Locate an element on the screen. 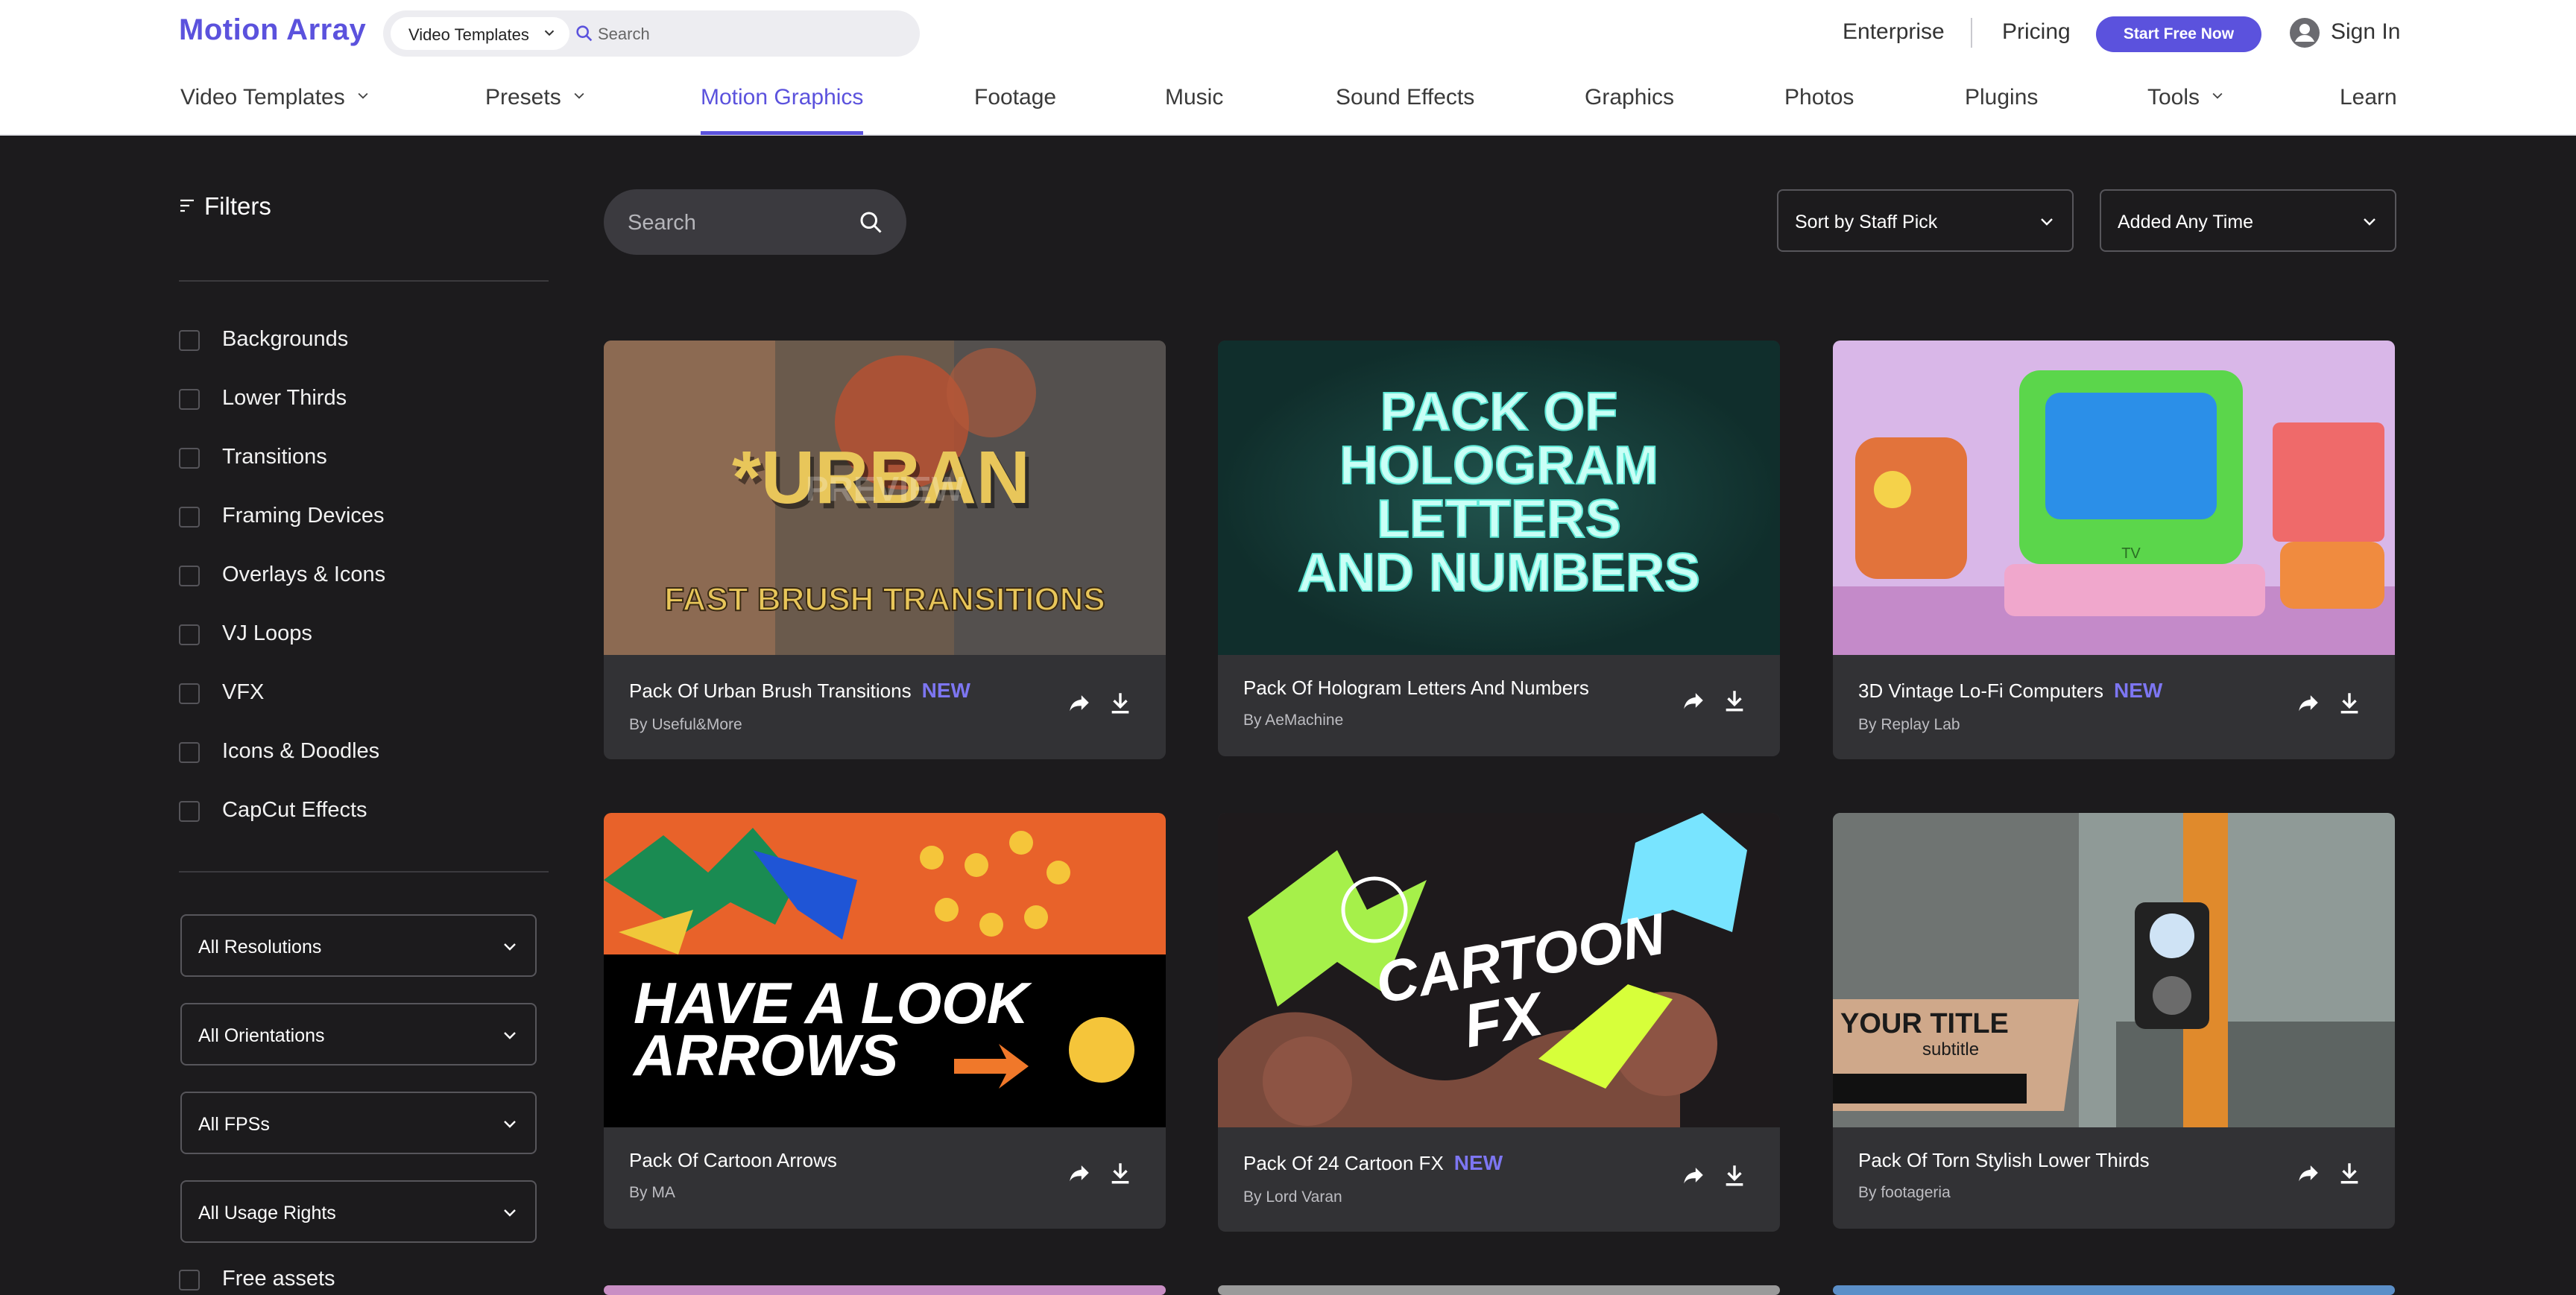 This screenshot has width=2576, height=1295. thumb-line: ARROWS is located at coordinates (765, 1055).